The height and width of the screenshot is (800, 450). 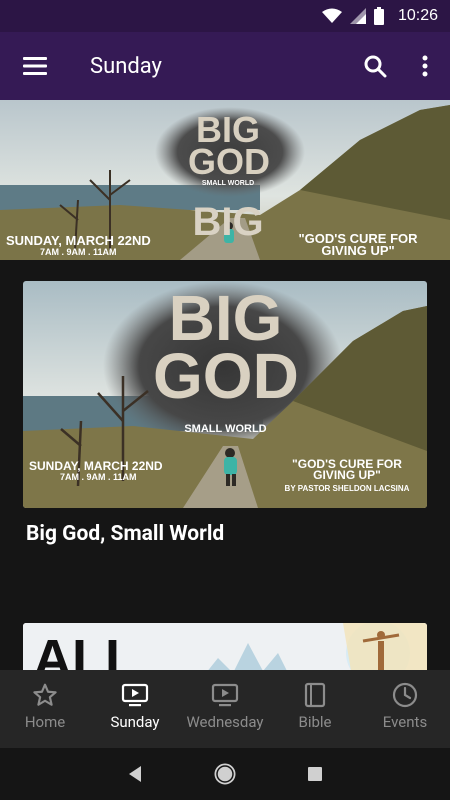 I want to click on book-icon, so click(x=315, y=695).